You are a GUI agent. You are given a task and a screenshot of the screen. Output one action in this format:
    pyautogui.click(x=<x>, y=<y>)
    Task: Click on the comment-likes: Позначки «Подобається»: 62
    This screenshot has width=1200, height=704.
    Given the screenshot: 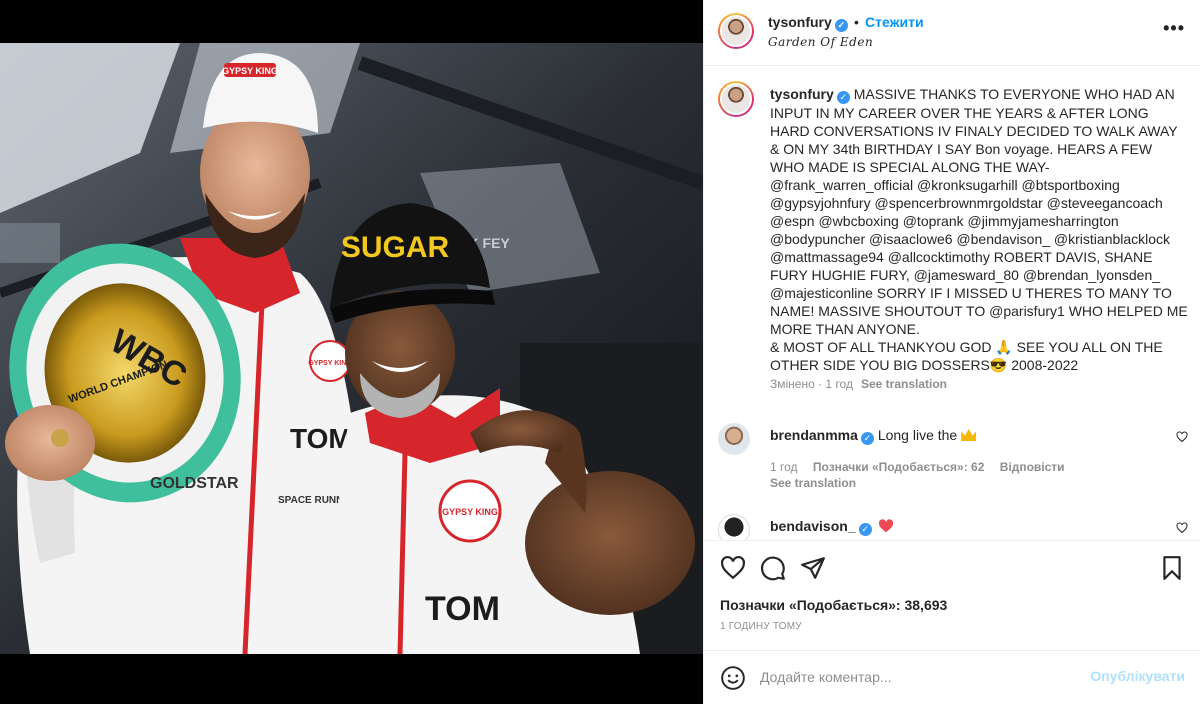 What is the action you would take?
    pyautogui.click(x=898, y=467)
    